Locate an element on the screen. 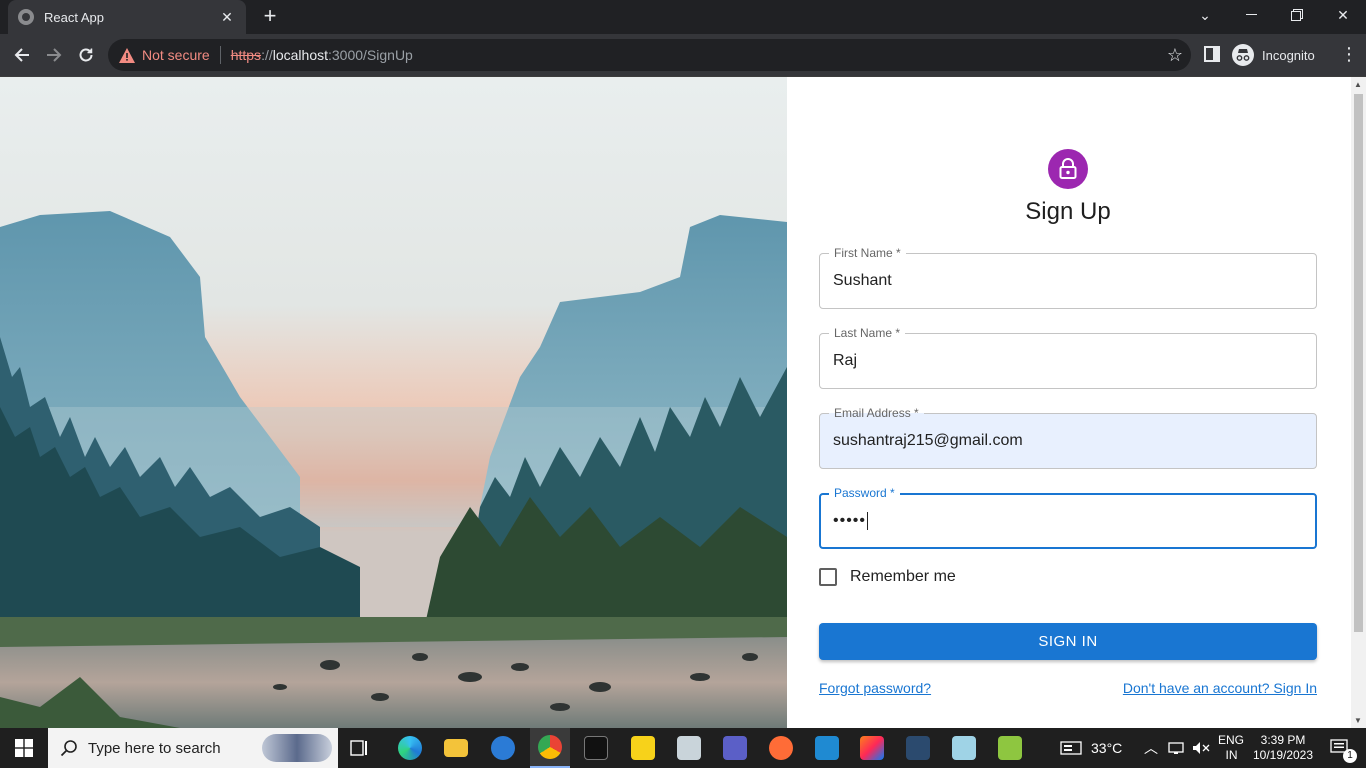 The image size is (1366, 768). back-button is located at coordinates (22, 55).